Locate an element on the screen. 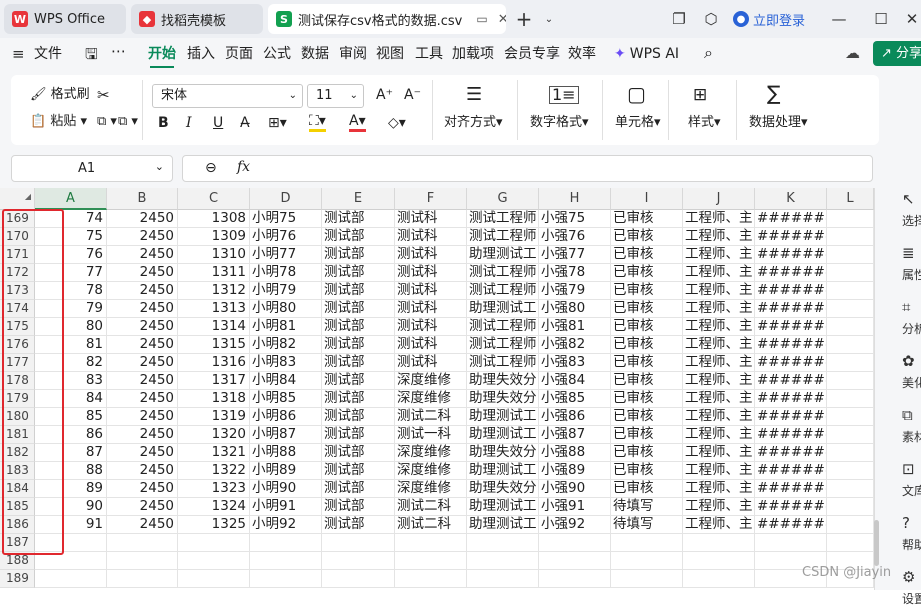  fx-icon: fx is located at coordinates (243, 167).